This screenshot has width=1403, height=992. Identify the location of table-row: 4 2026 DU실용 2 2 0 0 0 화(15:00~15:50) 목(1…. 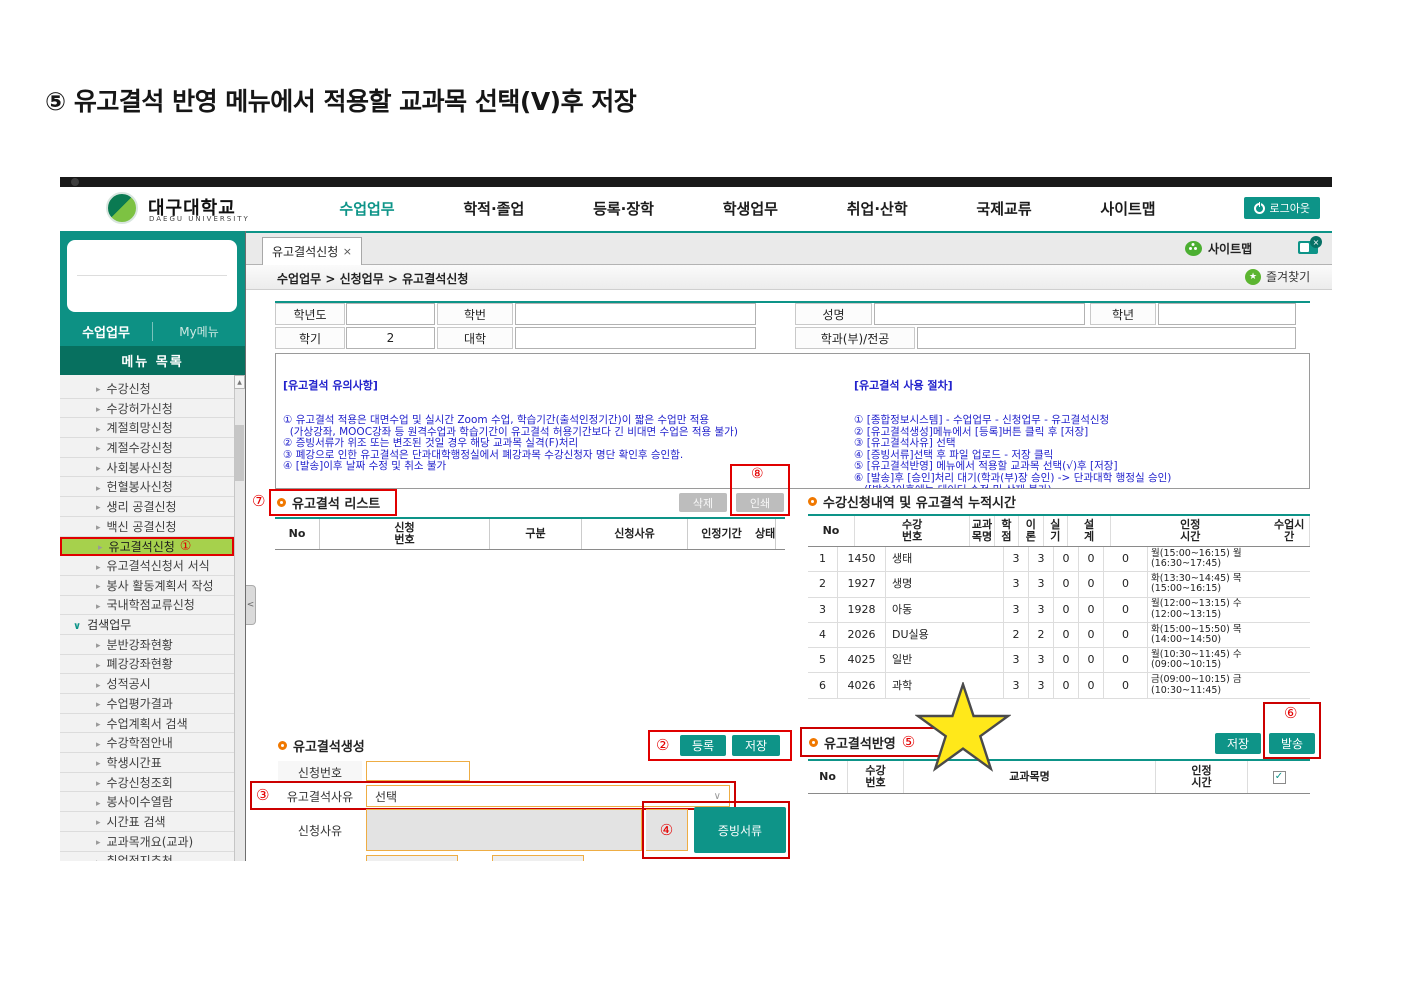
(1059, 635).